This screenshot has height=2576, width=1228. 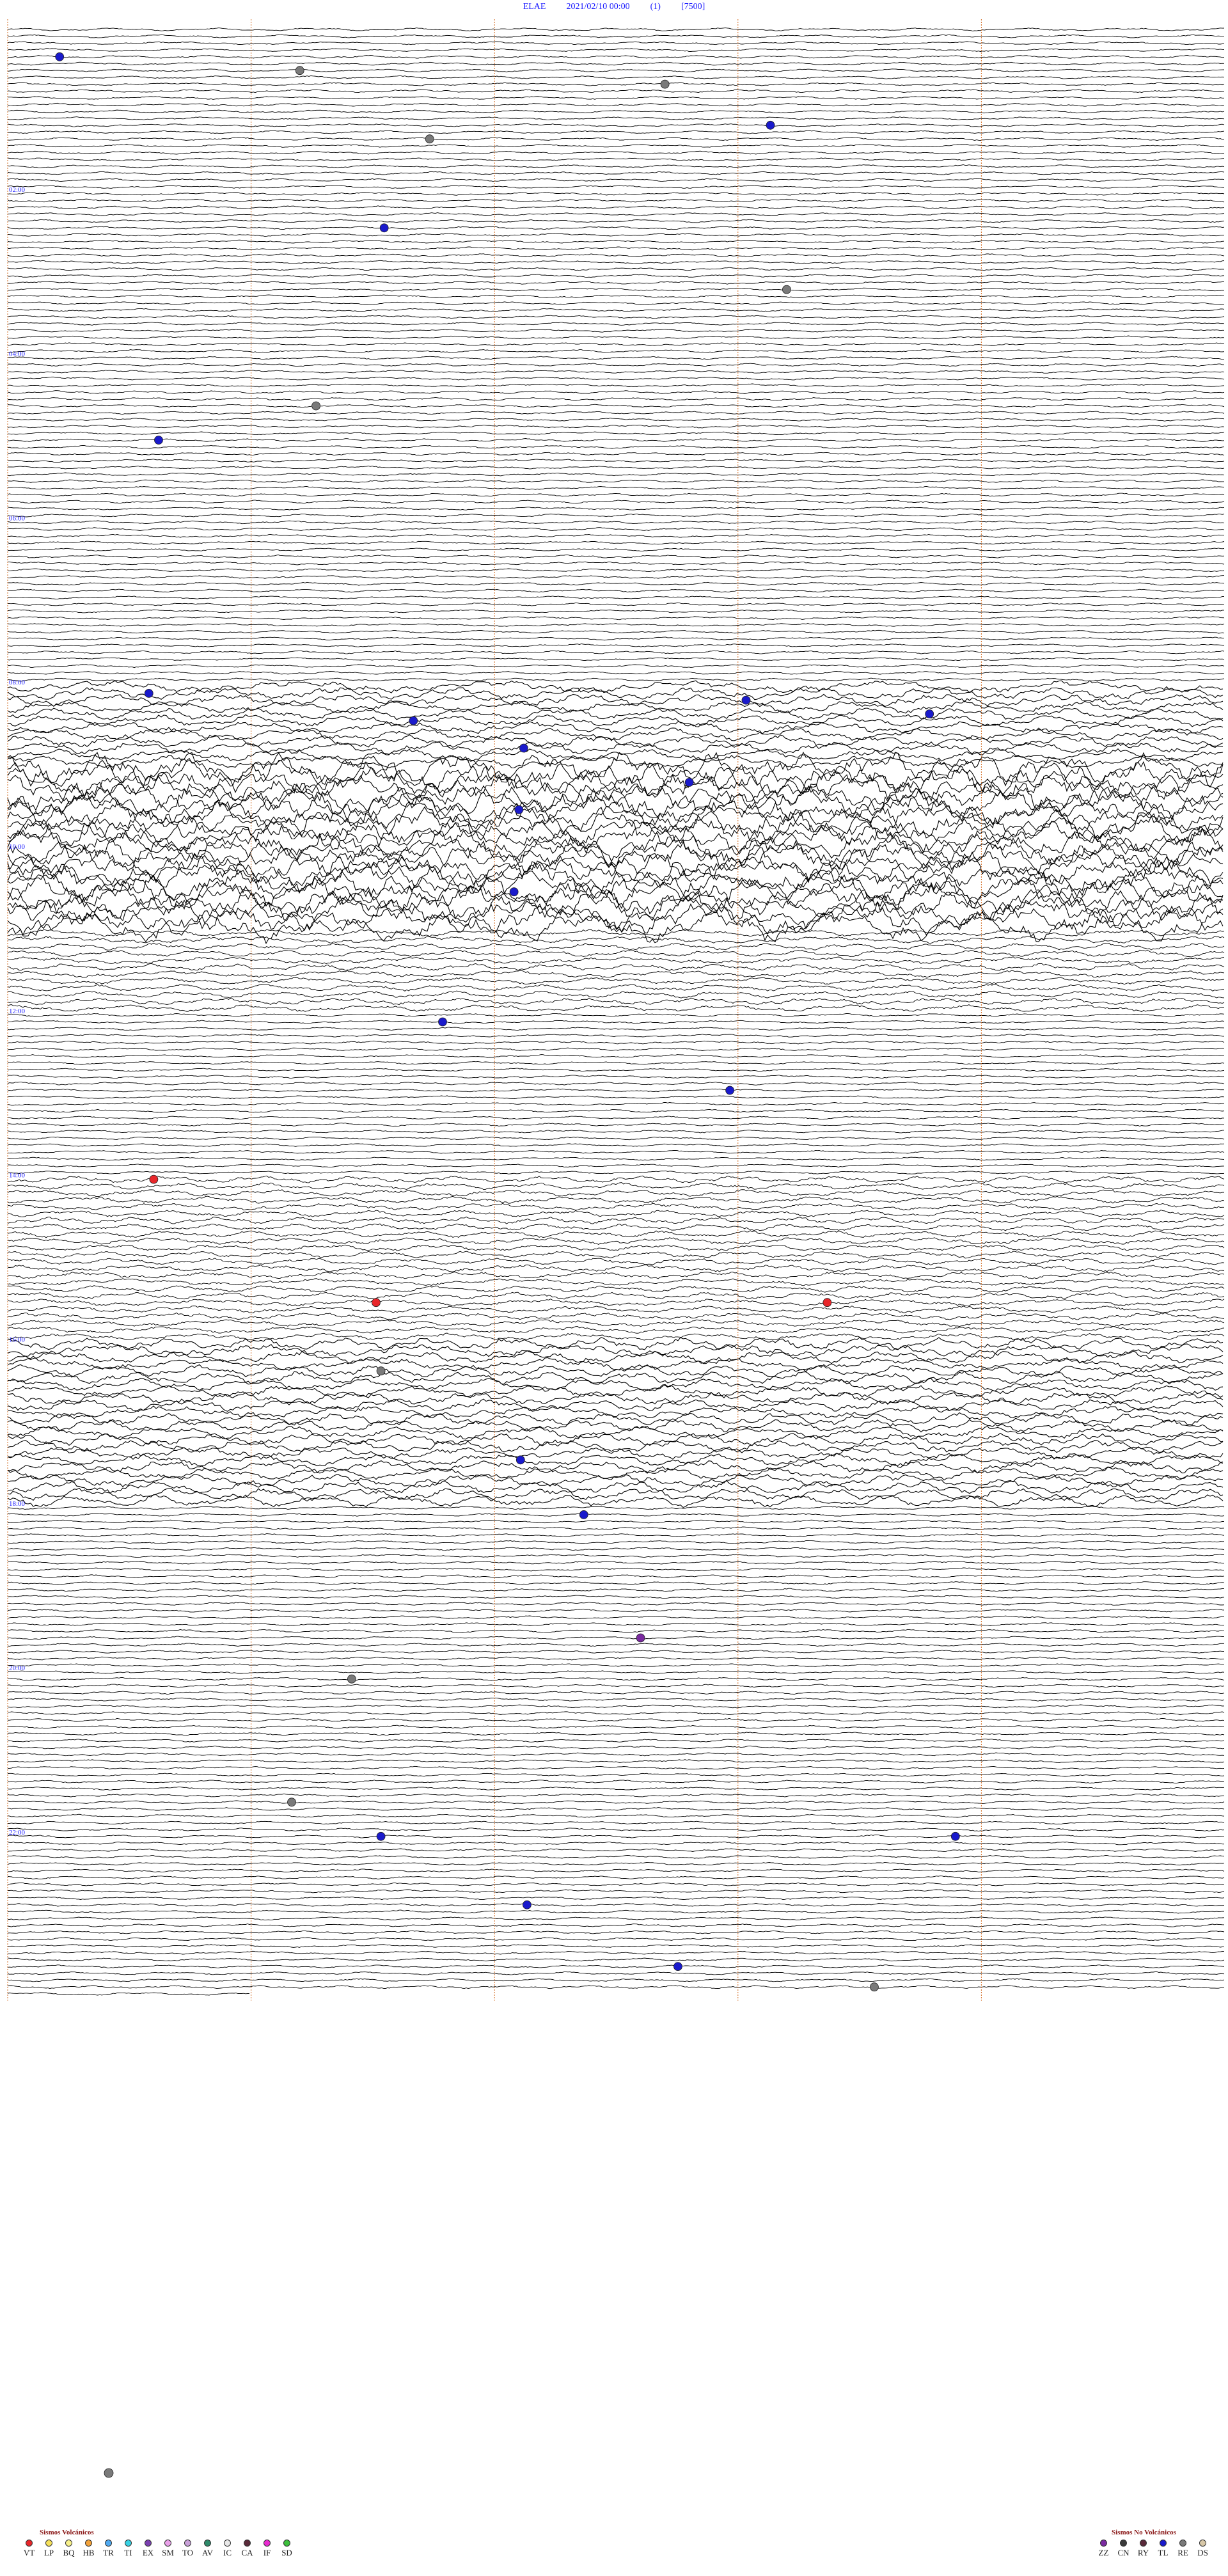 I want to click on legend-item: CN, so click(x=1123, y=2549).